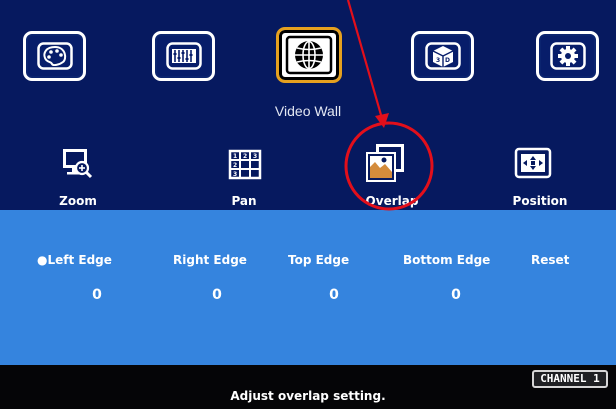  I want to click on top-edge-option: Top Edge, so click(318, 260).